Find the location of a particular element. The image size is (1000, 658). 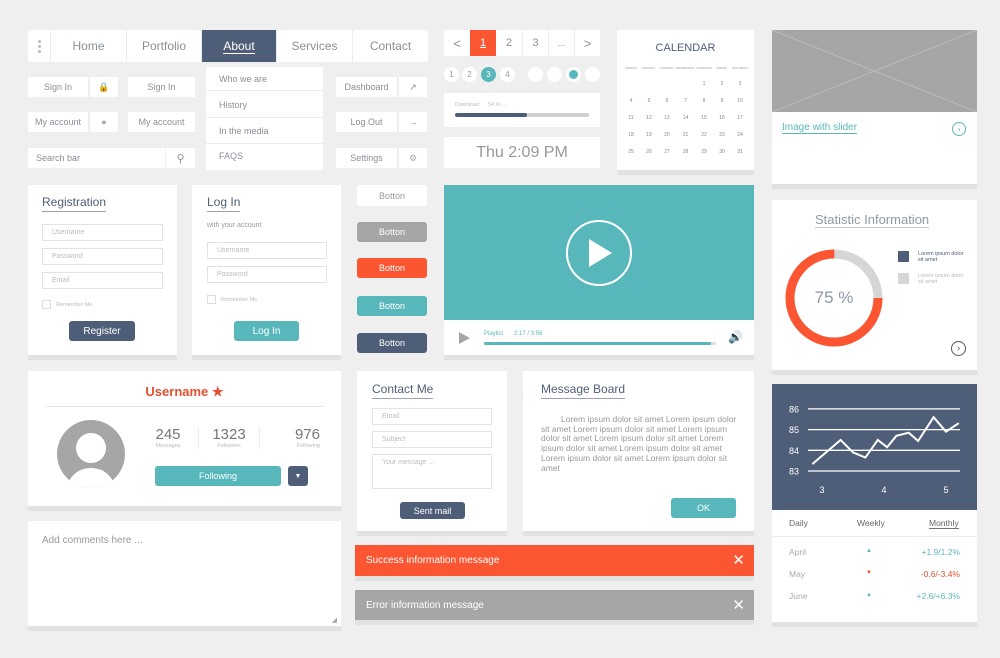

user-icon: ● is located at coordinates (104, 122).